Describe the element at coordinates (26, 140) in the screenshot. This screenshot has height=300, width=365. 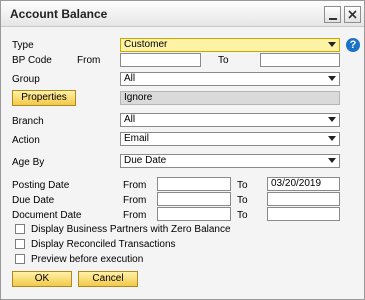
I see `action-label: Action` at that location.